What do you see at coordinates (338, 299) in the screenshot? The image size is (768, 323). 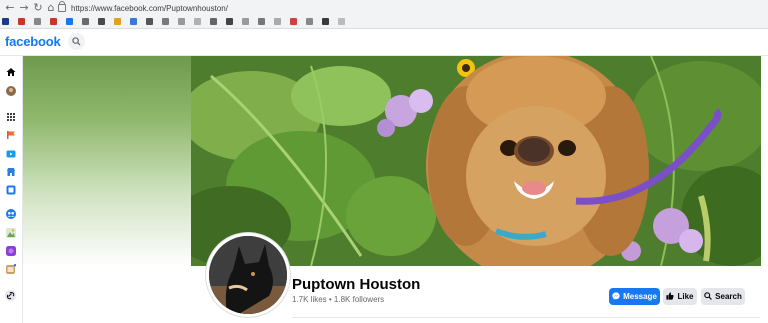 I see `page-stats: 1.7K likes • 1.8K followers` at bounding box center [338, 299].